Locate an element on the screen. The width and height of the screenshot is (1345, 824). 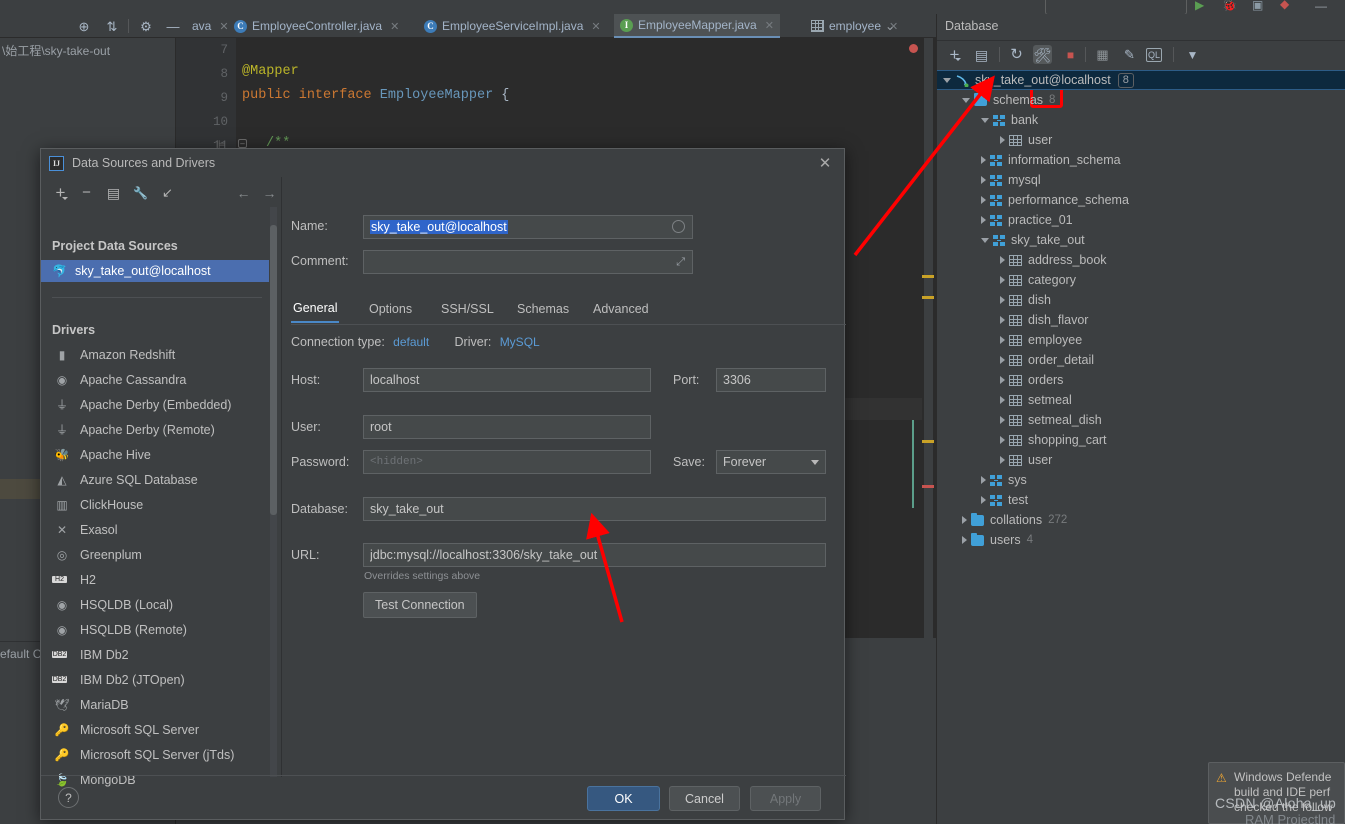
db-tree-row: sys is located at coordinates (1141, 480).